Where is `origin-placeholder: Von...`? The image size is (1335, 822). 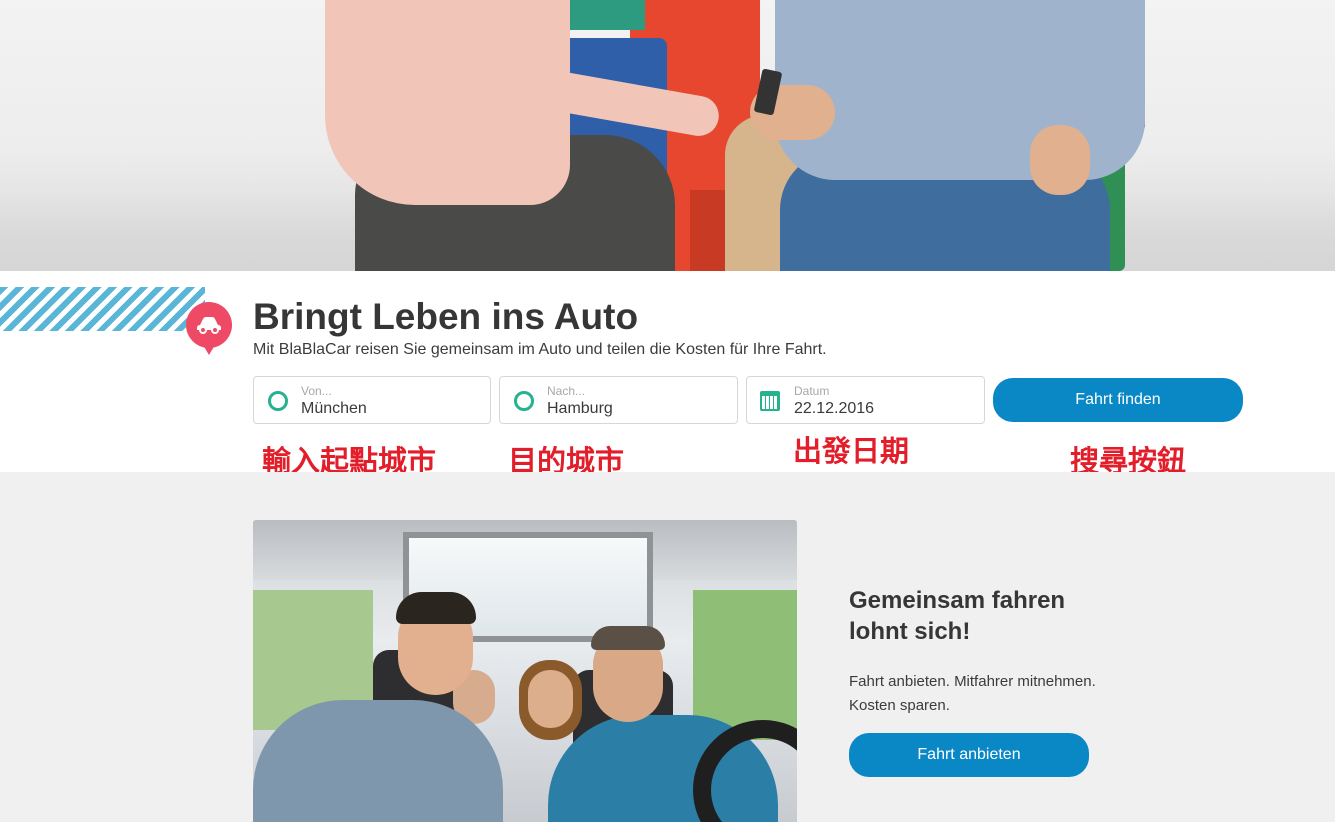 origin-placeholder: Von... is located at coordinates (316, 391).